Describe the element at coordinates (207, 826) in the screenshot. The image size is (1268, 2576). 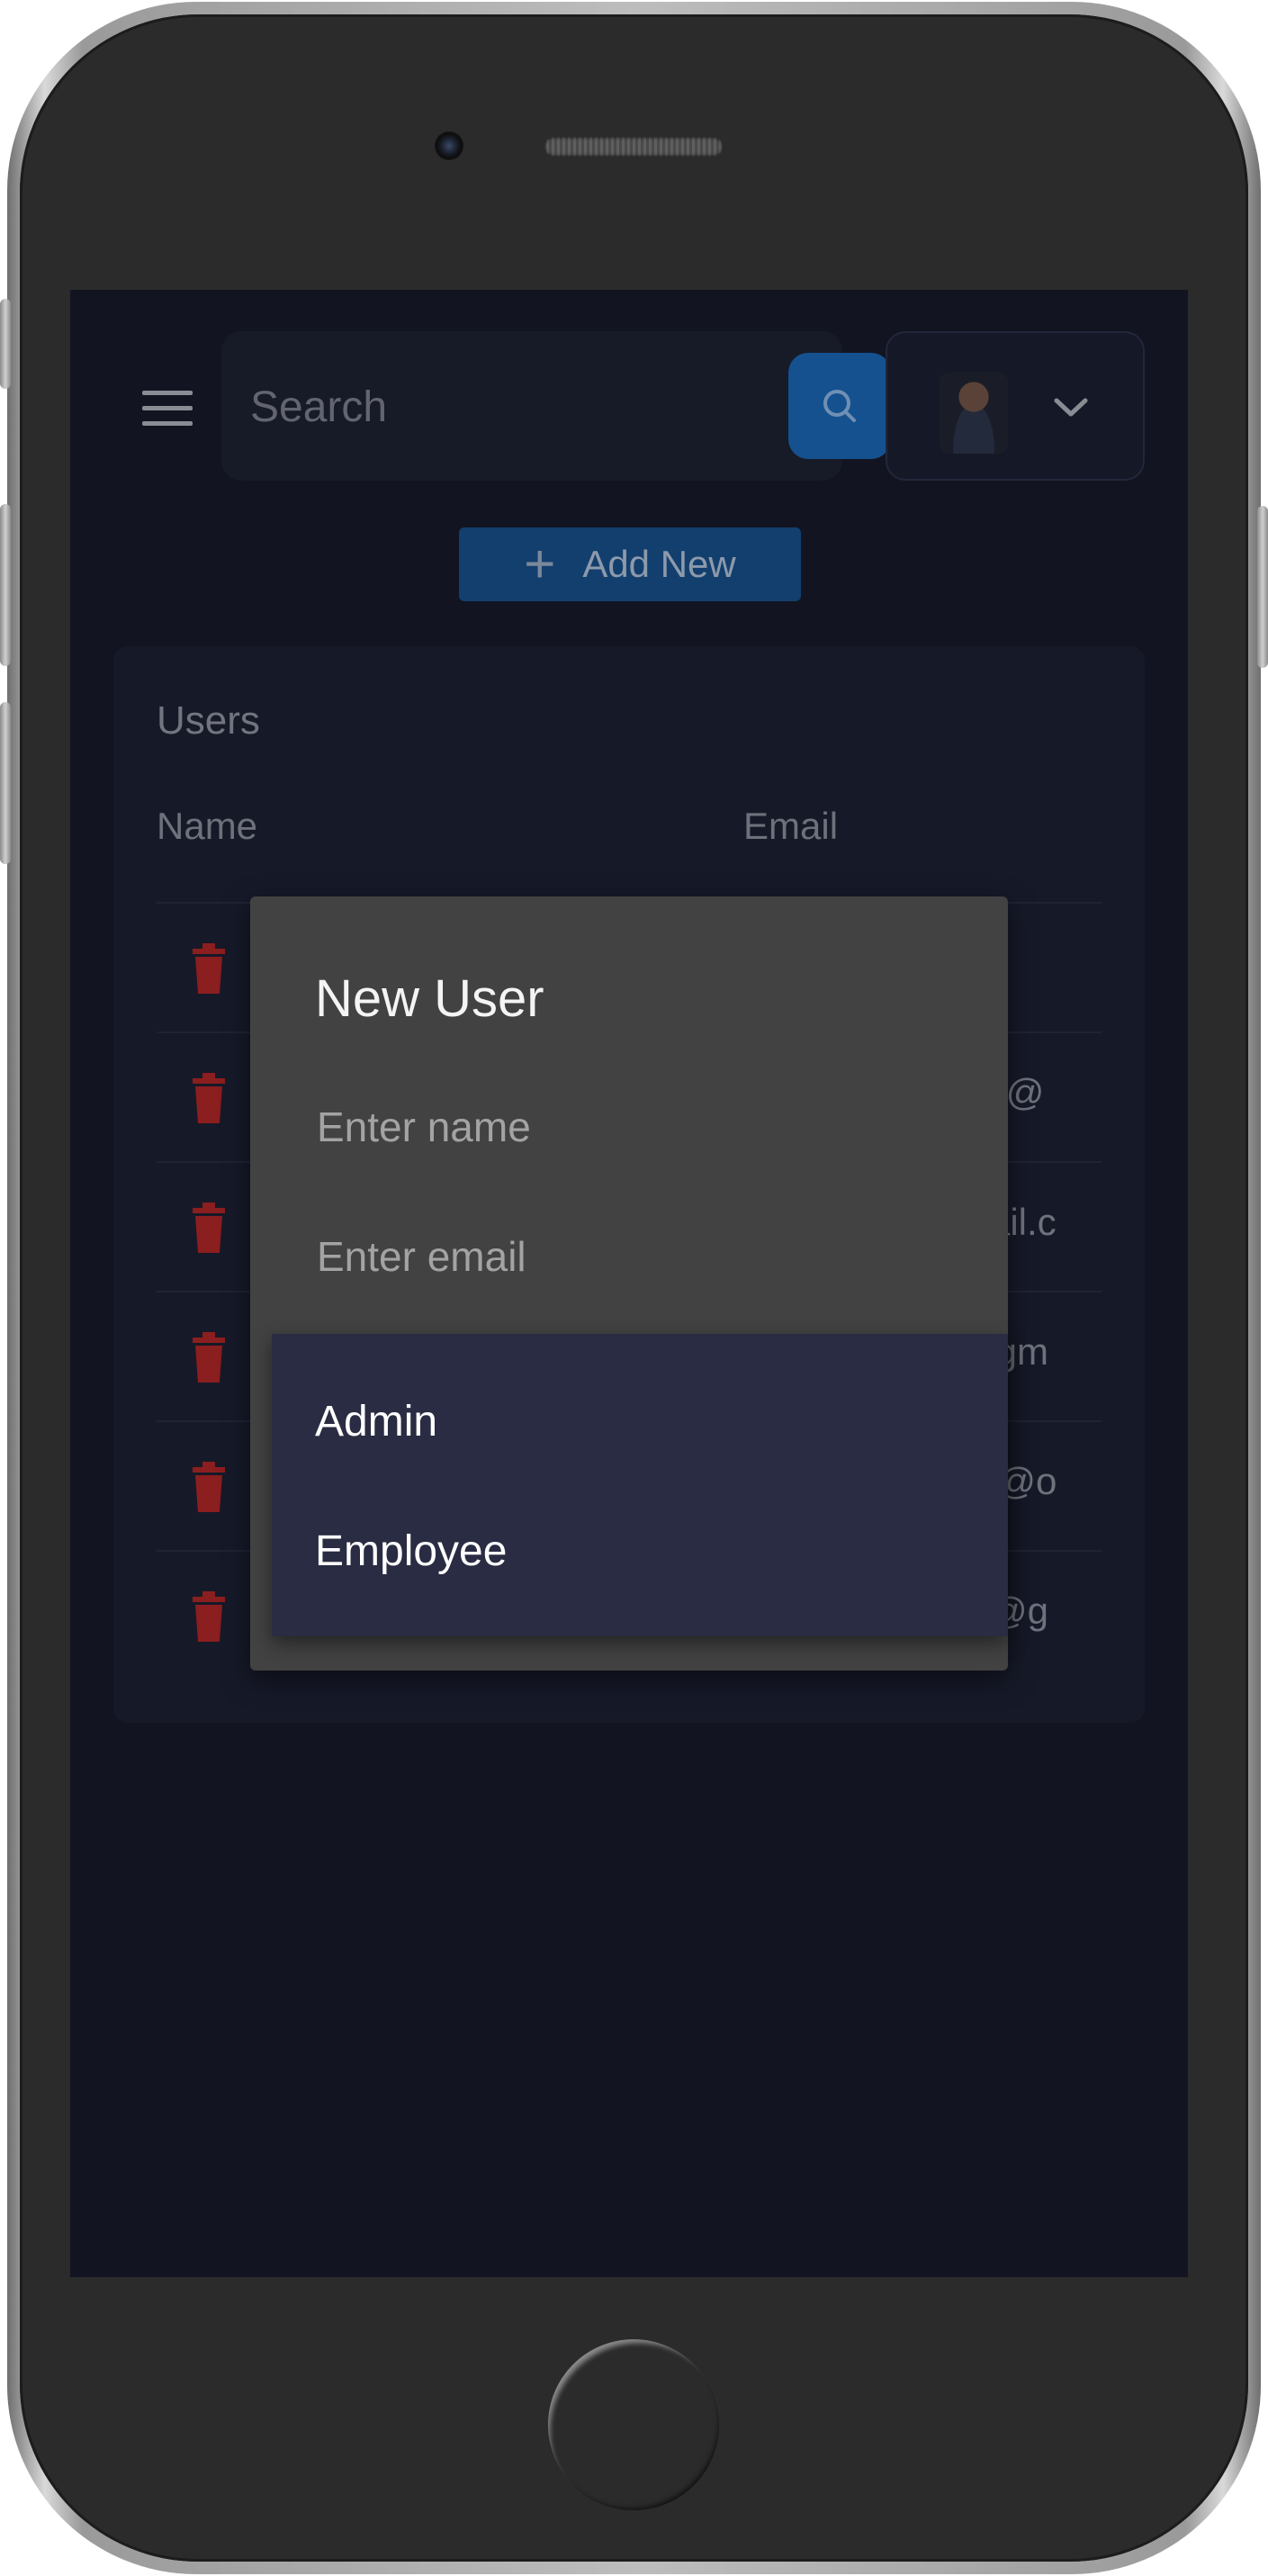
I see `column-header-name: Name` at that location.